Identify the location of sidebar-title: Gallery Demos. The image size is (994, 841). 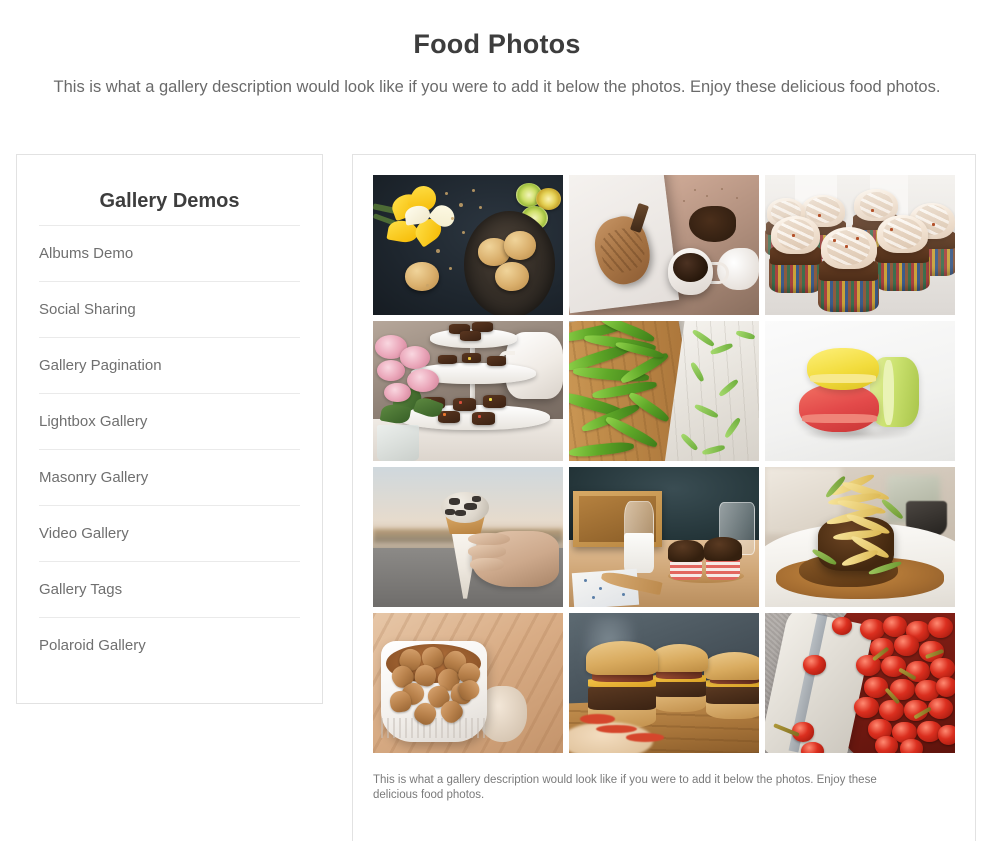
(169, 201).